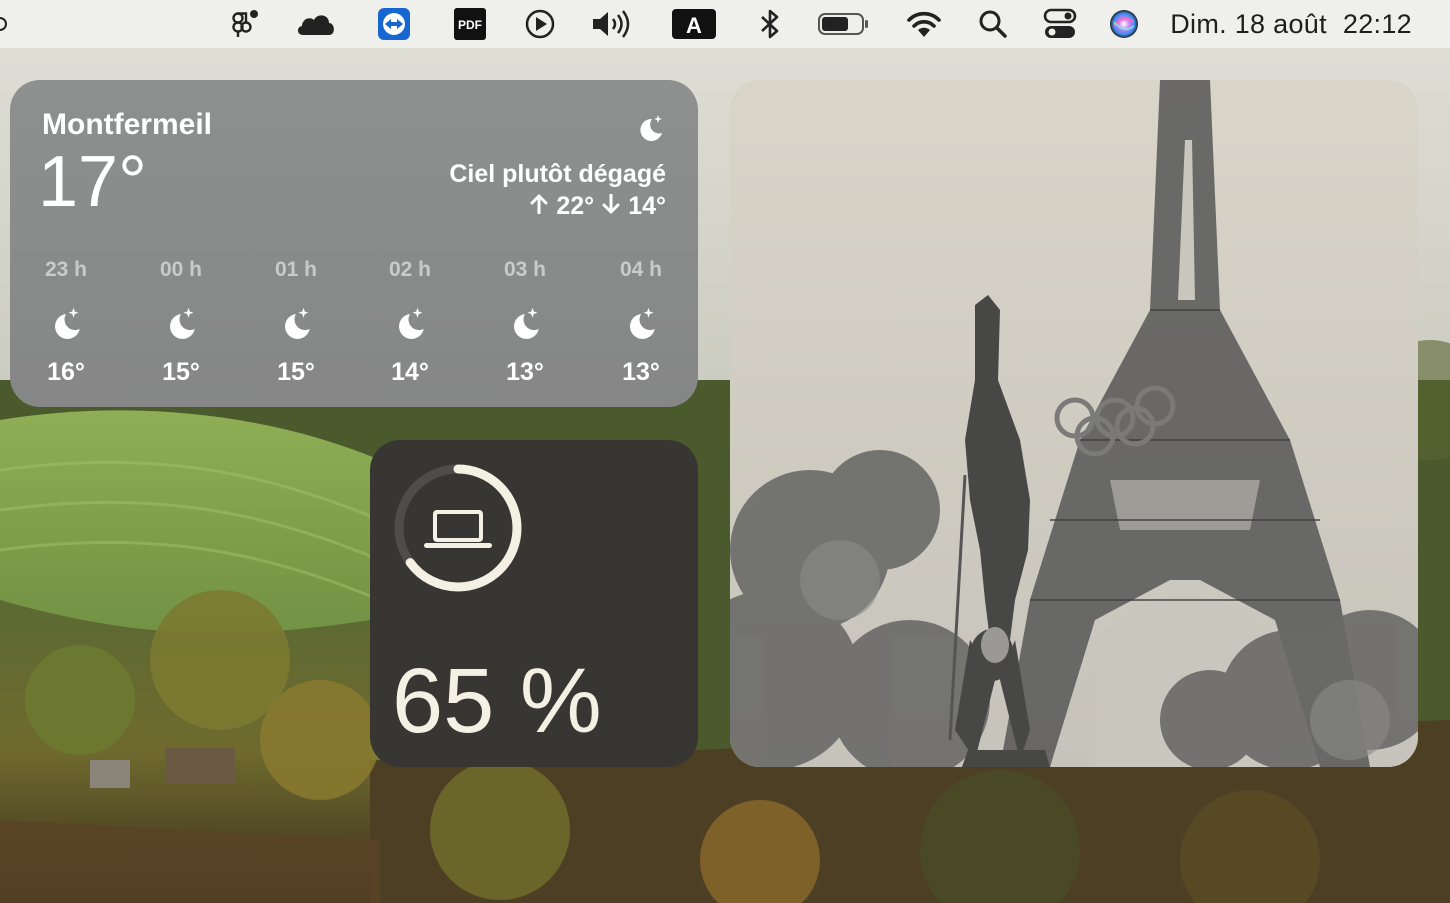  Describe the element at coordinates (394, 24) in the screenshot. I see `teamviewer-icon` at that location.